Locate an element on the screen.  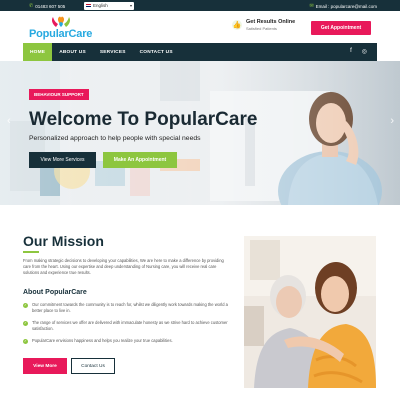
phone-number: 01483 607 505 is located at coordinates (50, 6).